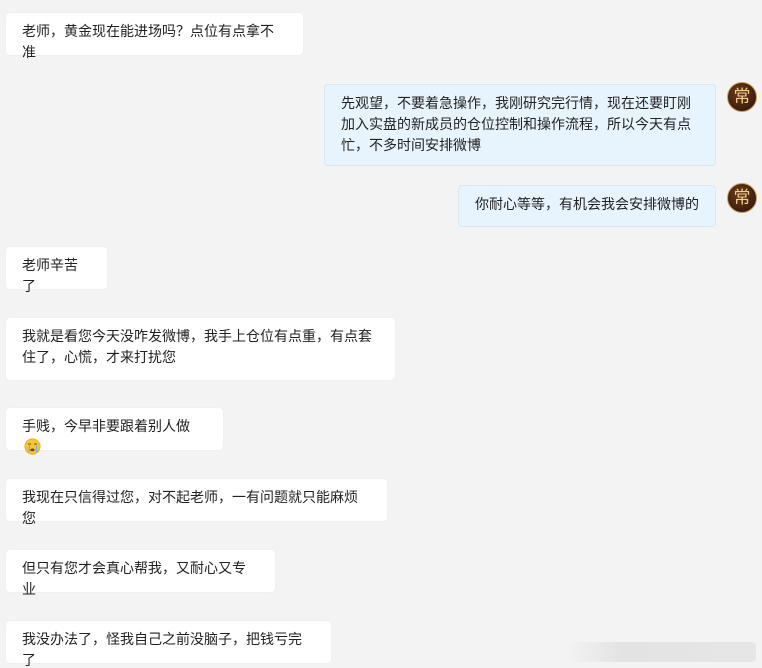  Describe the element at coordinates (162, 650) in the screenshot. I see `message-text: 我没办法了，怪我自己之前没脑子，把钱亏完了` at that location.